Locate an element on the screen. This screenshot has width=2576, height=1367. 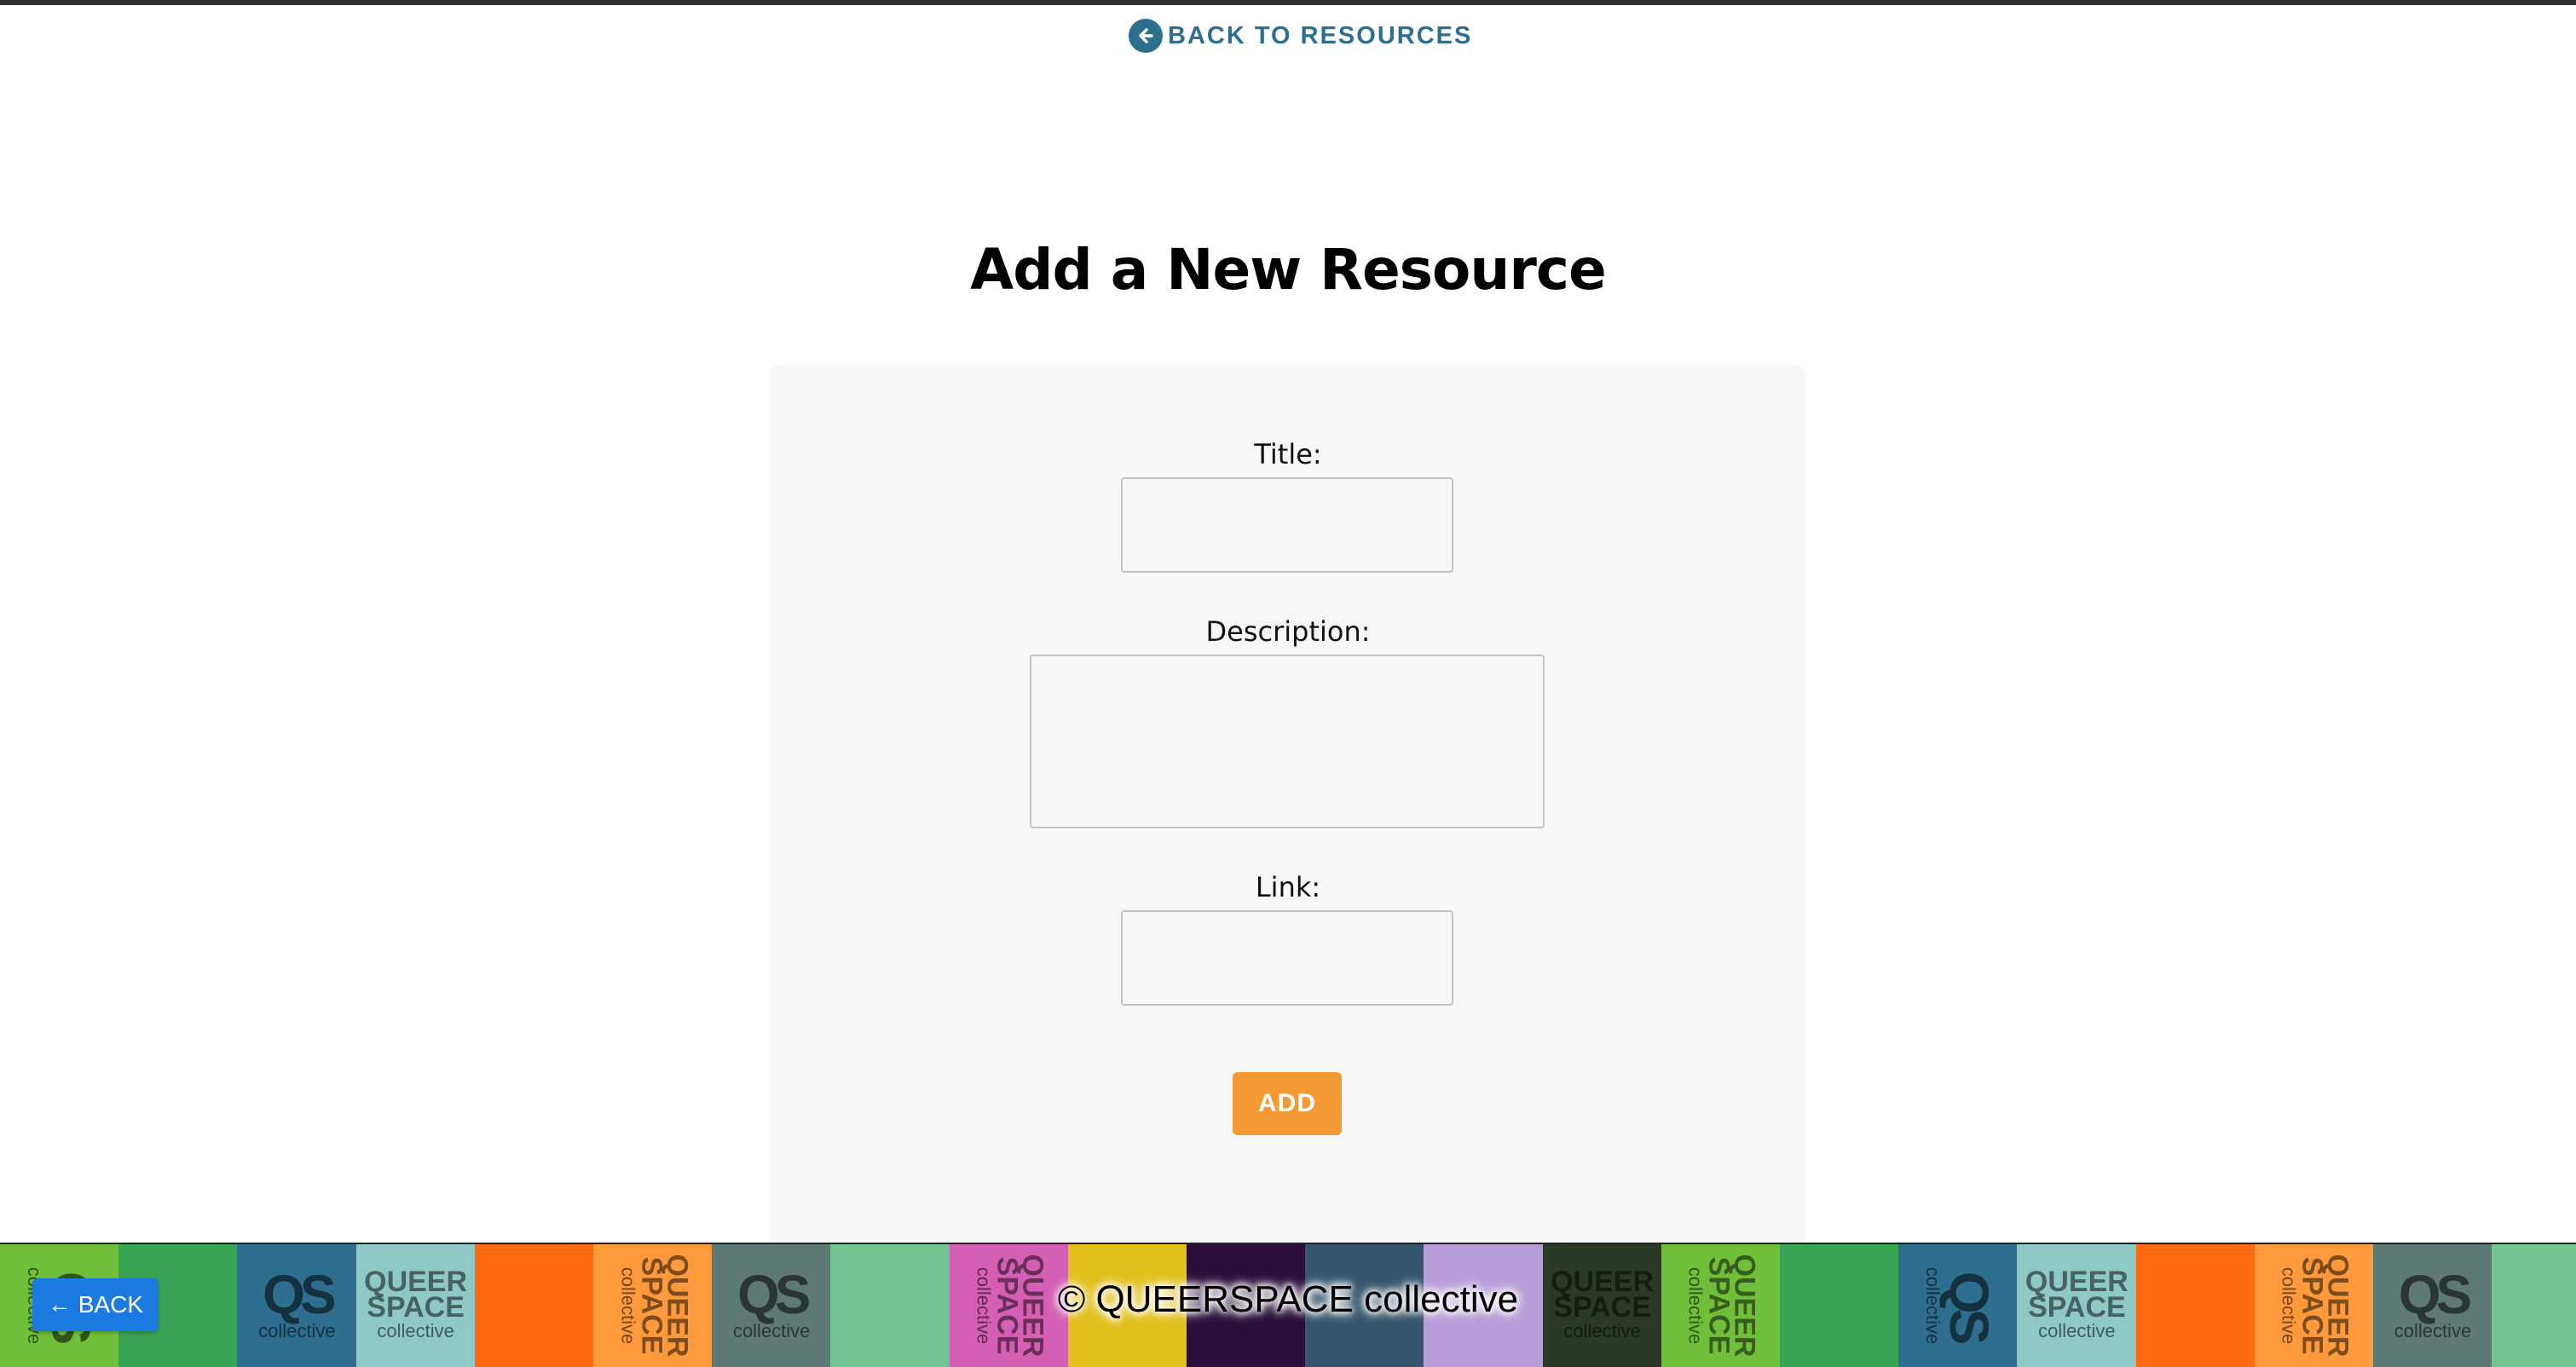
title-input is located at coordinates (1287, 525).